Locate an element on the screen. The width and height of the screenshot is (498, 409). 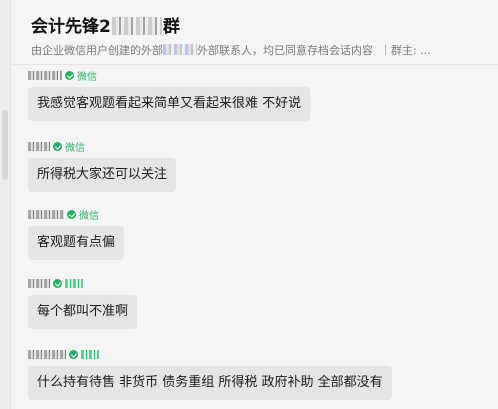
message-bubble: 所得税大家还可以关注 is located at coordinates (102, 175).